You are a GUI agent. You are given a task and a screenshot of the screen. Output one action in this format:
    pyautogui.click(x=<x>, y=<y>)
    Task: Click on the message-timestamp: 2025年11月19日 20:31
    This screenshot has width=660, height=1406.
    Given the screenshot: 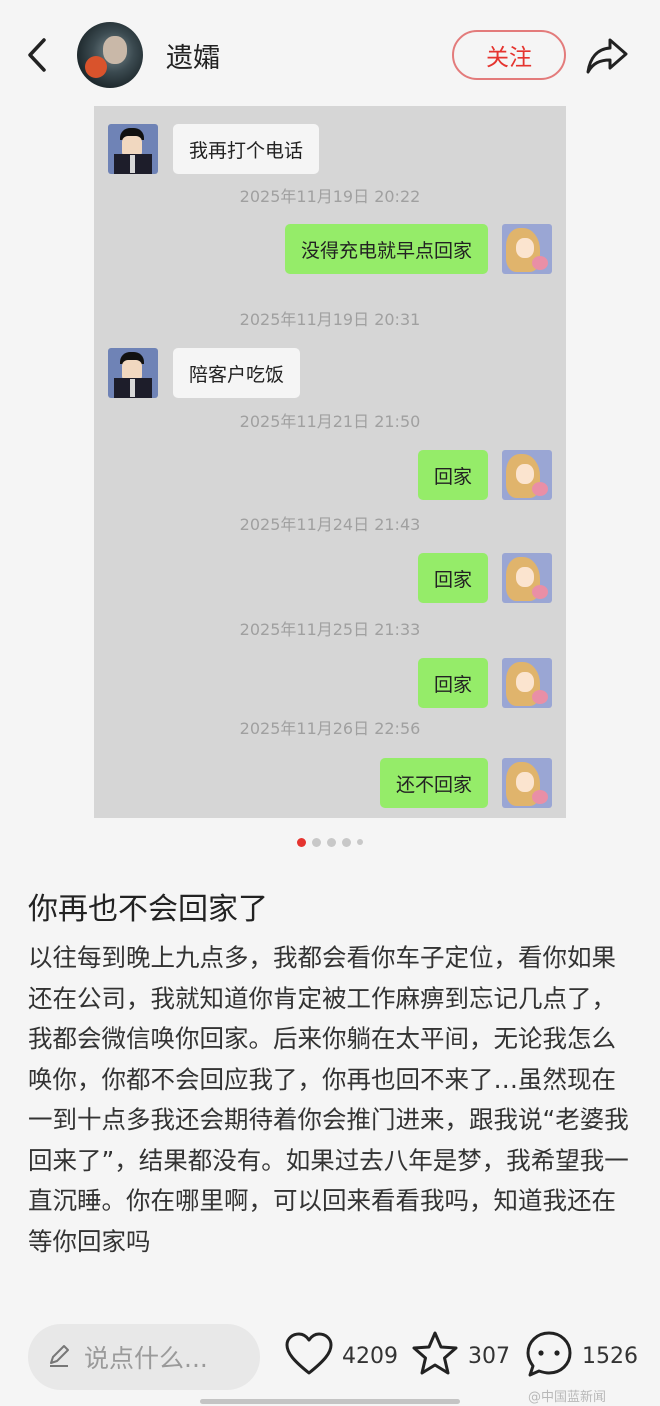 What is the action you would take?
    pyautogui.click(x=330, y=319)
    